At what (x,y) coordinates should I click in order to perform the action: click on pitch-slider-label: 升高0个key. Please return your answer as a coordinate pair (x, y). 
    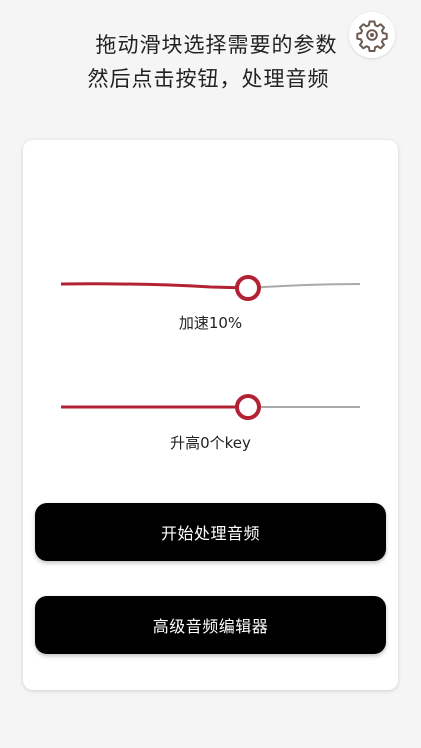
    Looking at the image, I should click on (210, 443).